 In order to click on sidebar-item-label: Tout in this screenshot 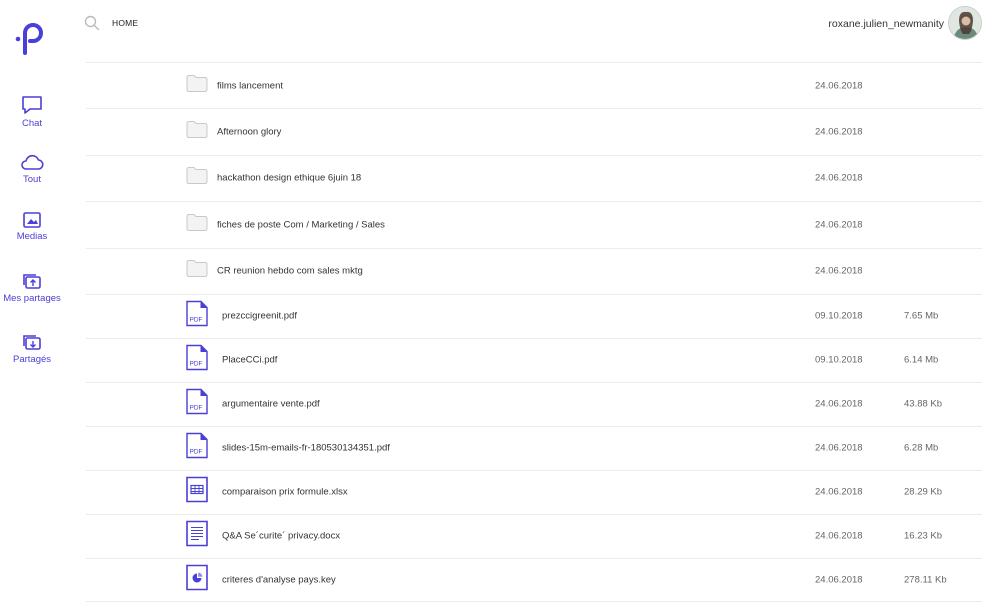, I will do `click(32, 179)`.